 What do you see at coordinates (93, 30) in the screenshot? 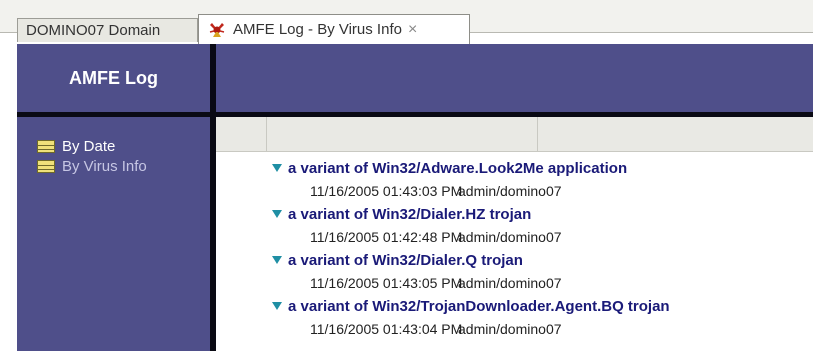
I see `tab-label: DOMINO07 Domain` at bounding box center [93, 30].